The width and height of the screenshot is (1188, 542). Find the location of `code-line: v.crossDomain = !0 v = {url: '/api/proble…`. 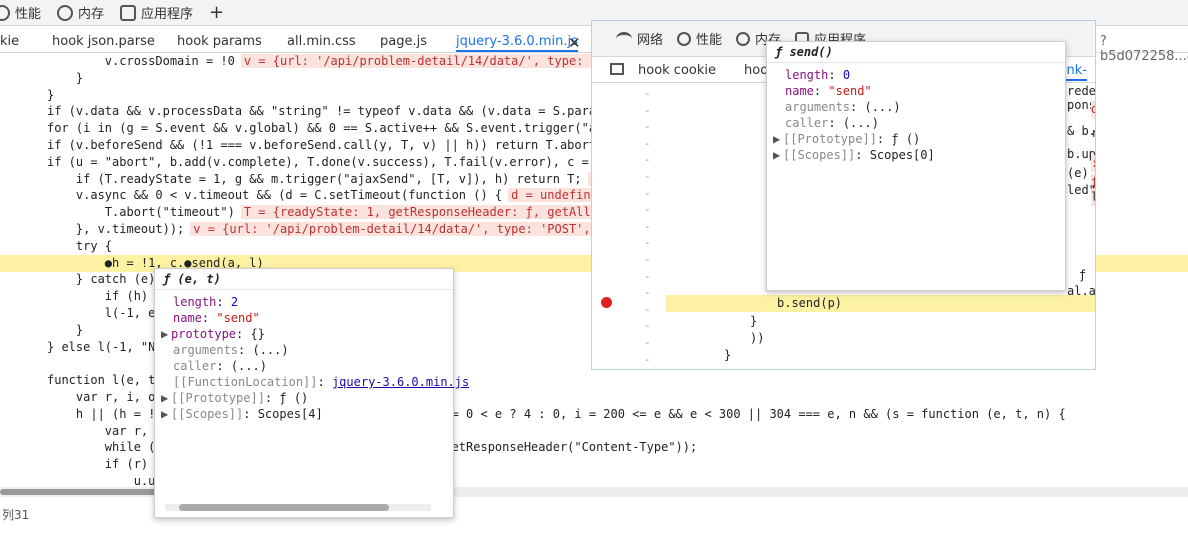

code-line: v.crossDomain = !0 v = {url: '/api/proble… is located at coordinates (322, 61).